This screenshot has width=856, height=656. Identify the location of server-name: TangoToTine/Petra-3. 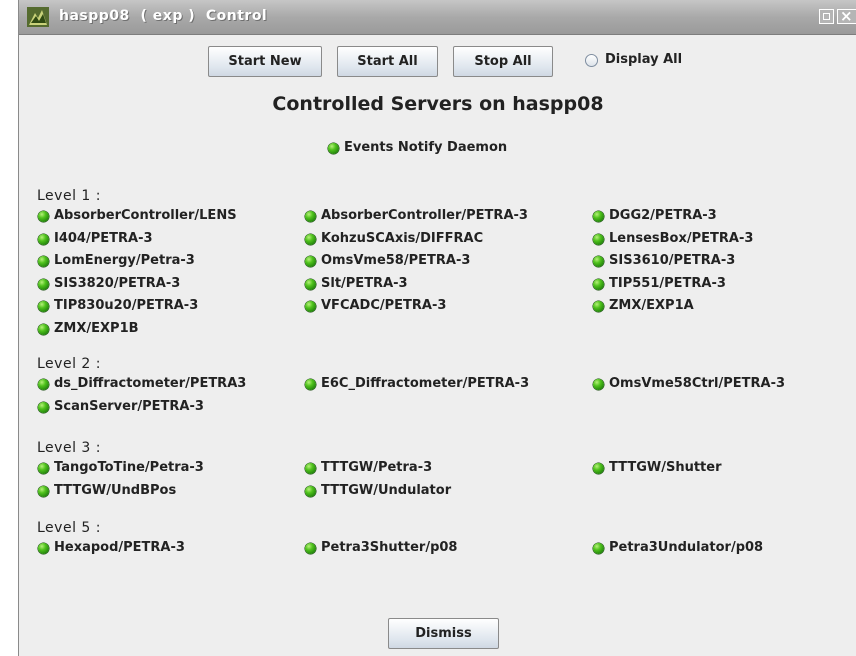
(129, 467).